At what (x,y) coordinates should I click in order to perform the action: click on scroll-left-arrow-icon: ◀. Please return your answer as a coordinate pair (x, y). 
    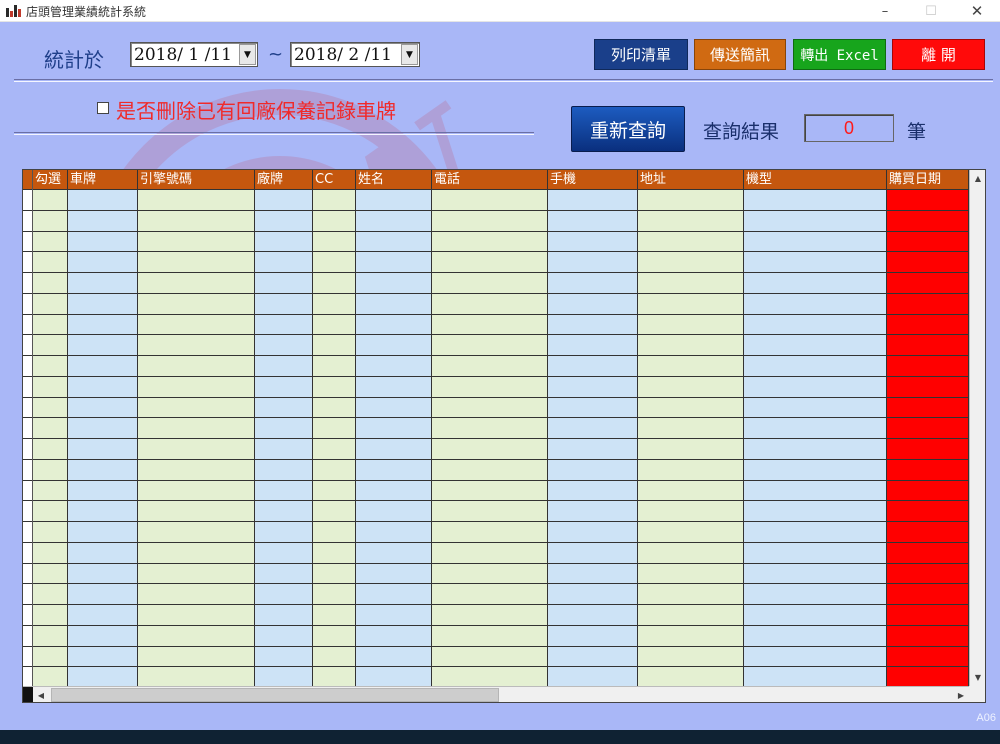
    Looking at the image, I should click on (41, 694).